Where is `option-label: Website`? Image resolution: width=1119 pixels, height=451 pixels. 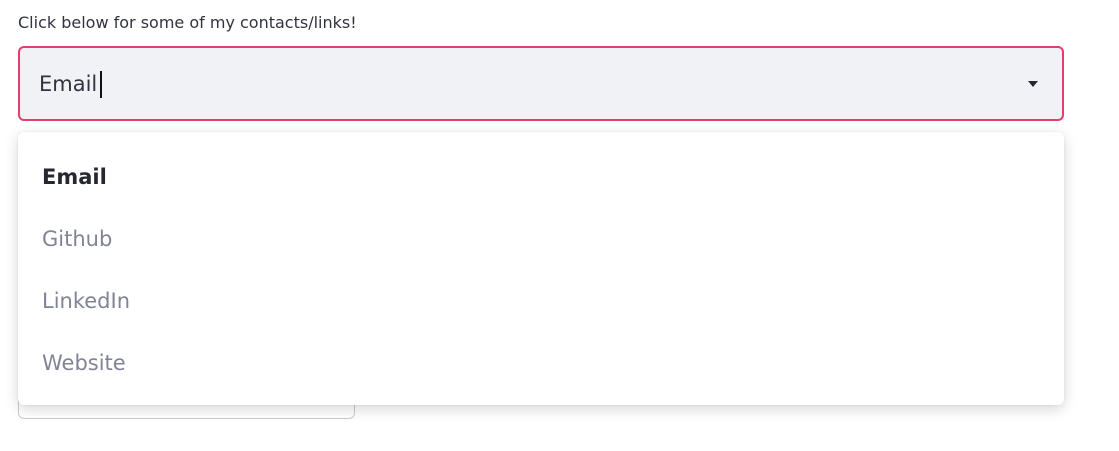
option-label: Website is located at coordinates (84, 363).